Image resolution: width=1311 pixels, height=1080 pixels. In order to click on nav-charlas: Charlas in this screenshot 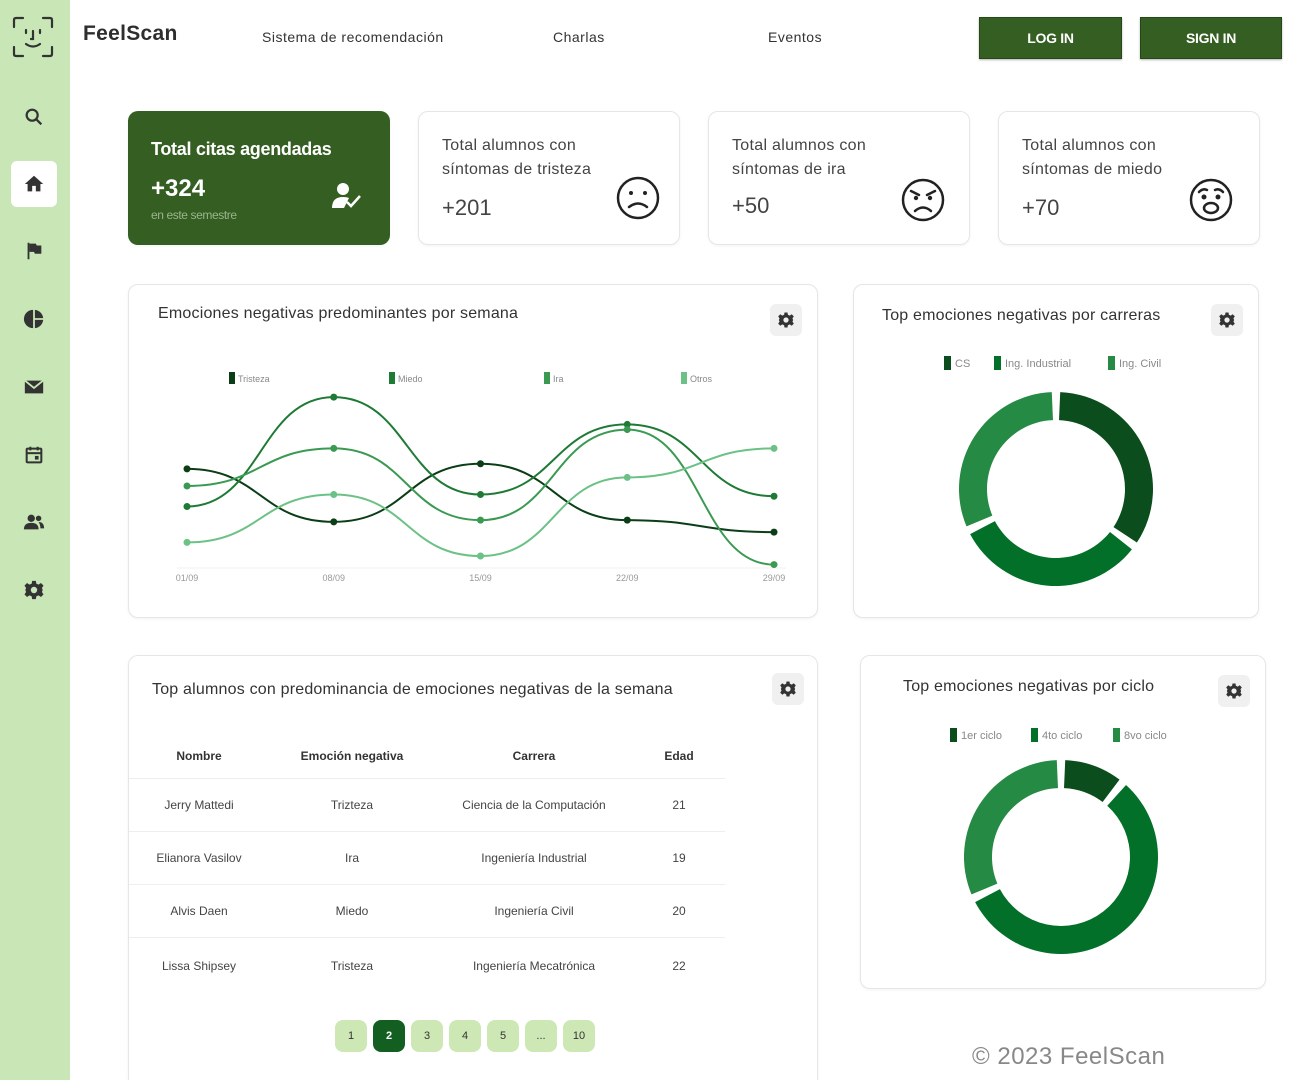, I will do `click(579, 37)`.